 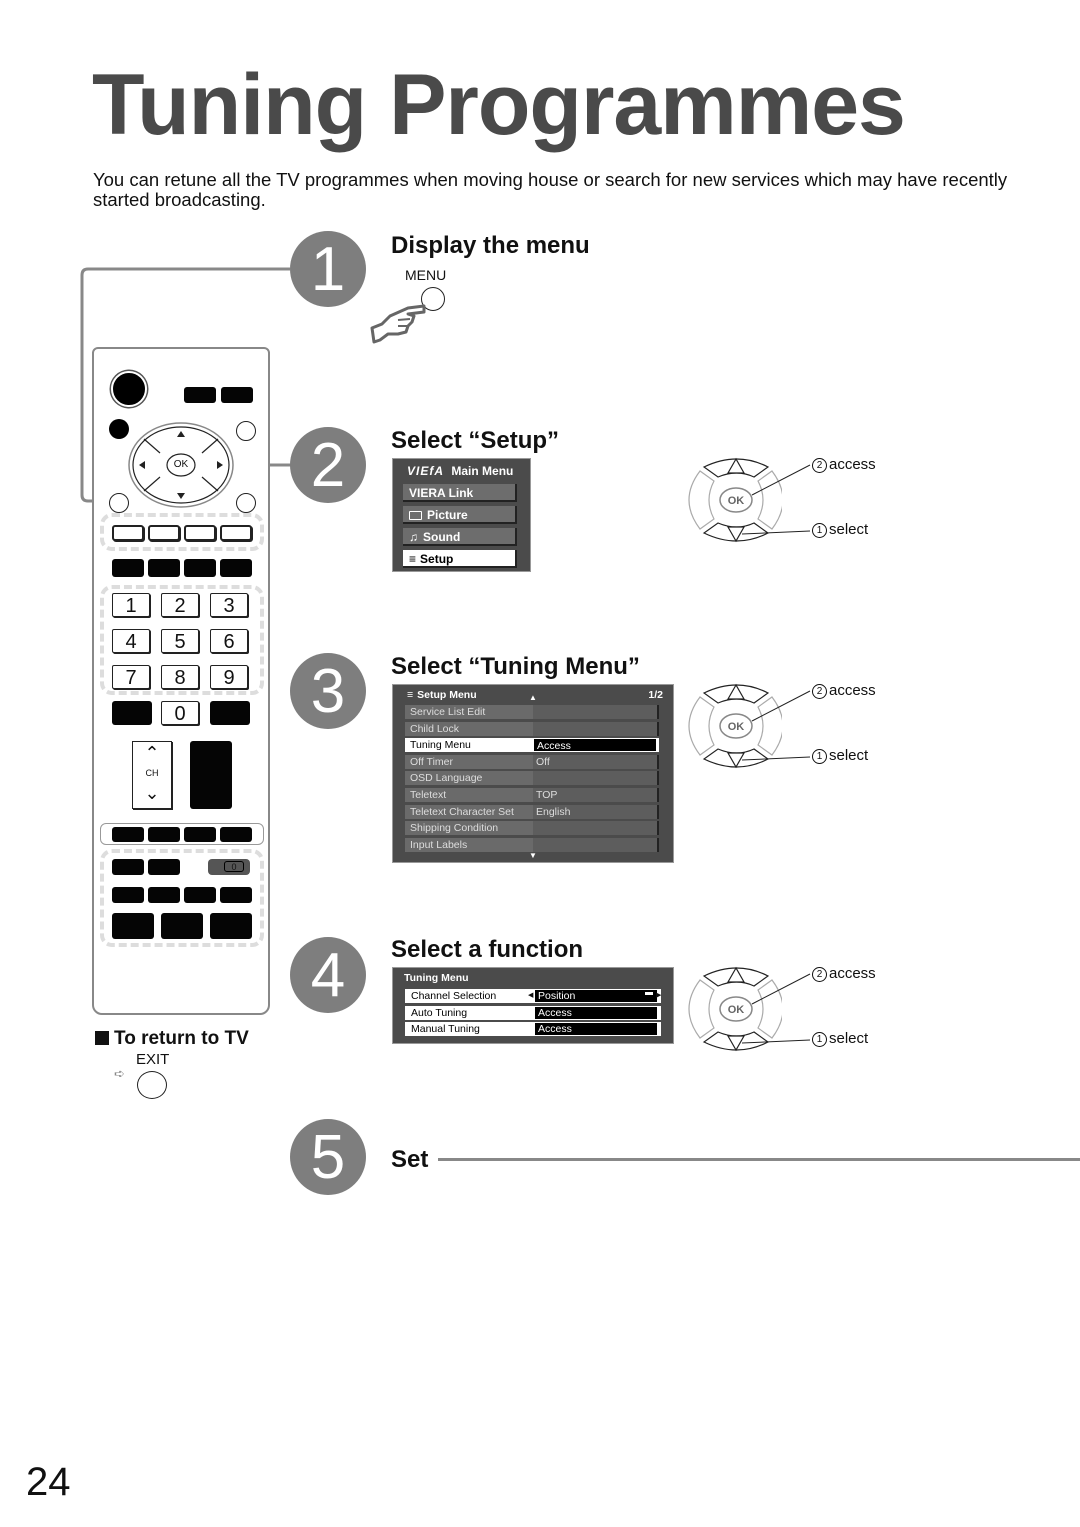 I want to click on music-note-icon: ♫, so click(x=413, y=537).